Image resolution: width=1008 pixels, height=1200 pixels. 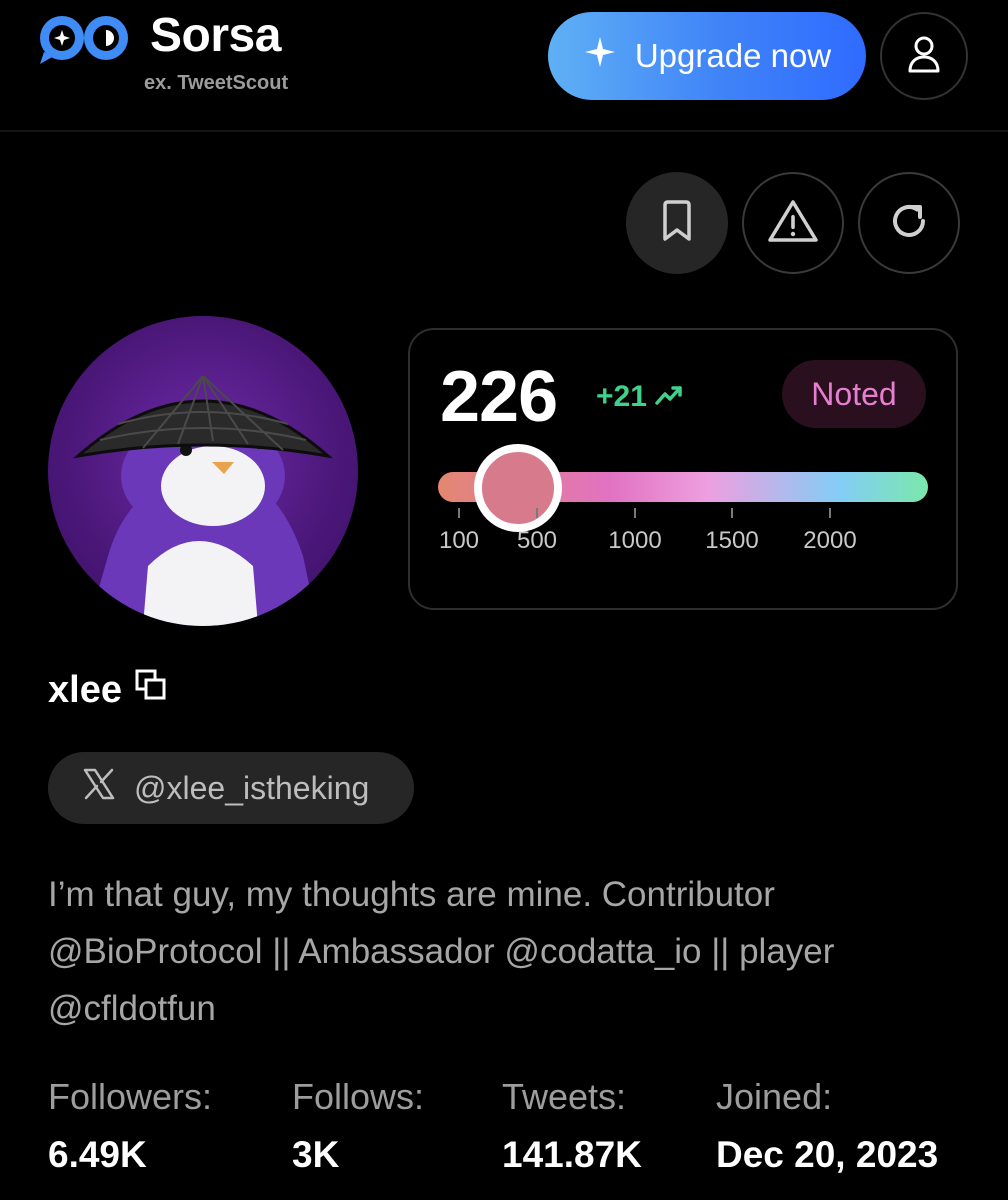 I want to click on upgrade-button: Upgrade now, so click(x=707, y=56).